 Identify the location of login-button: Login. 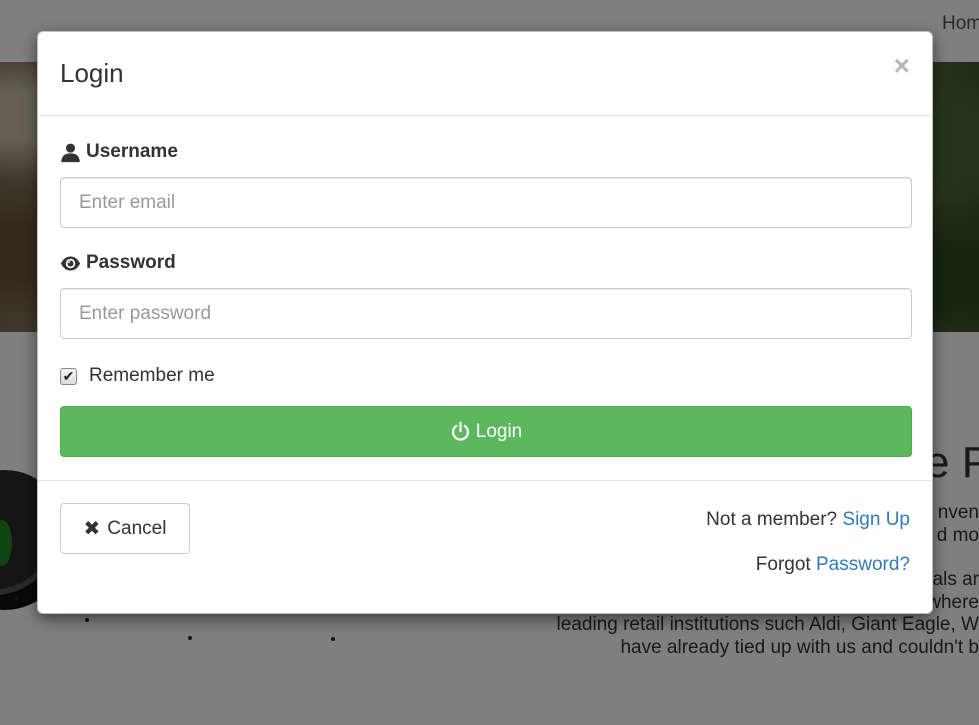
(486, 431).